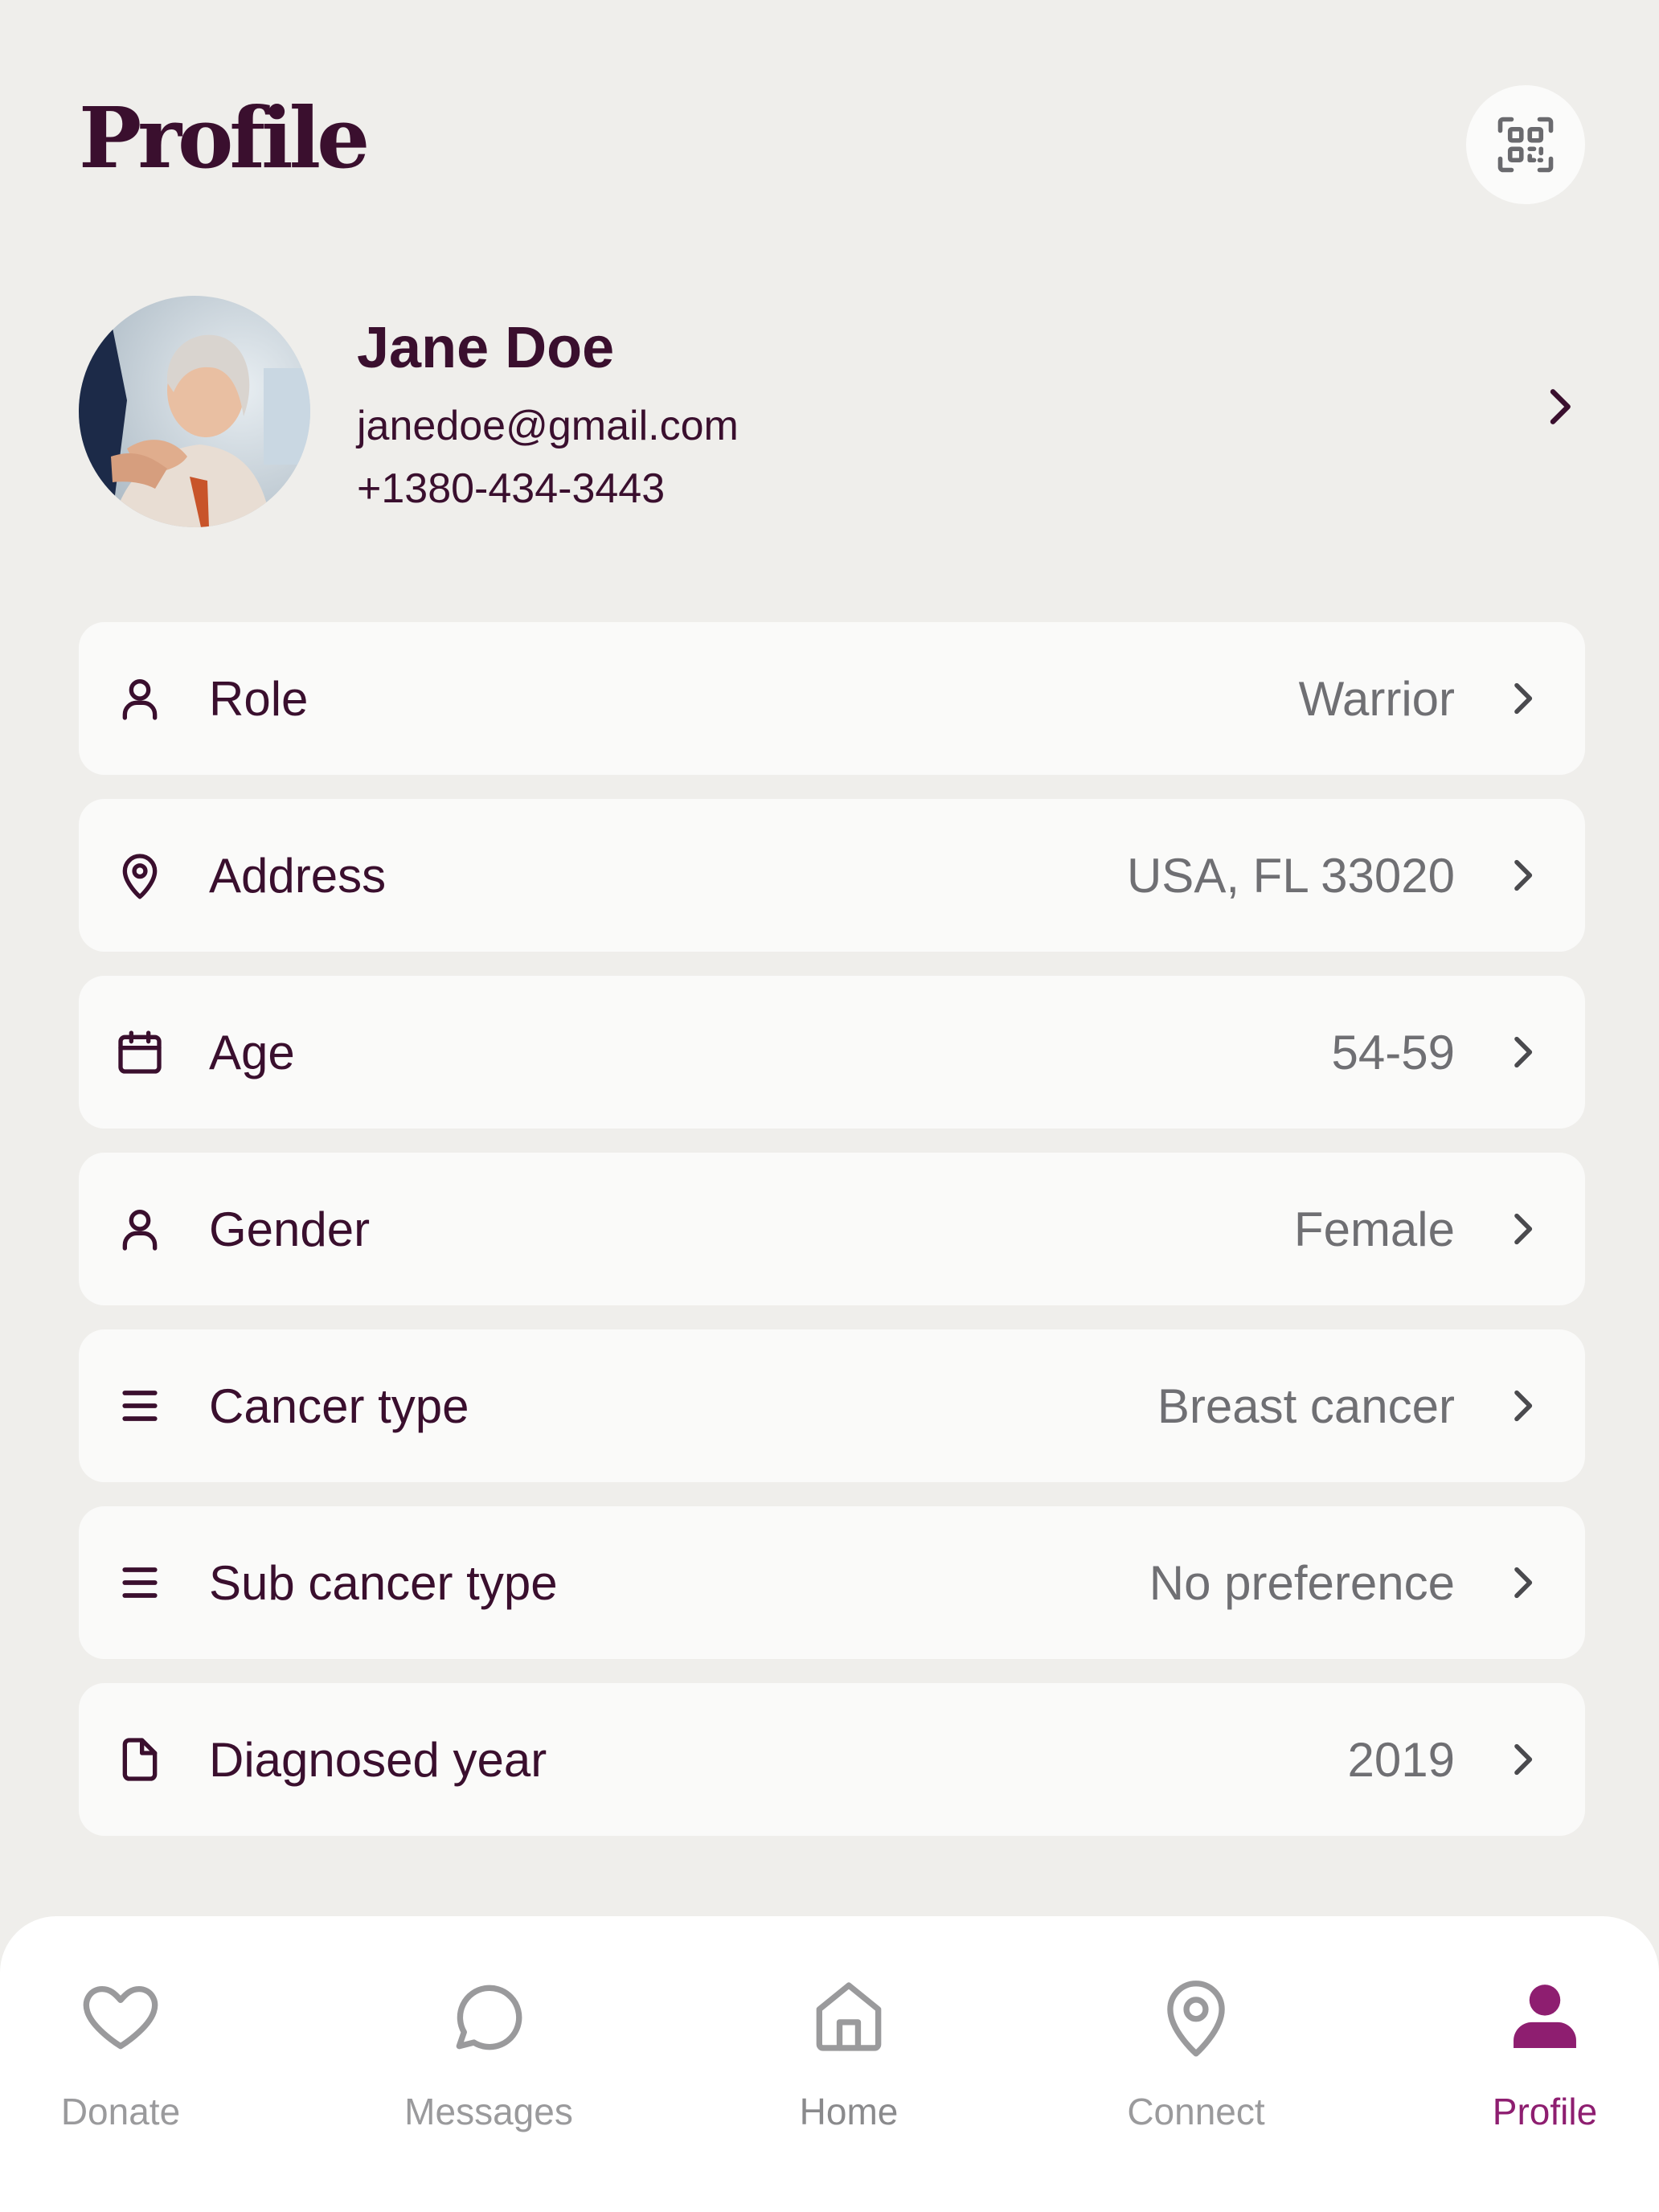 This screenshot has height=2212, width=1659. Describe the element at coordinates (486, 348) in the screenshot. I see `user-name: Jane Doe` at that location.